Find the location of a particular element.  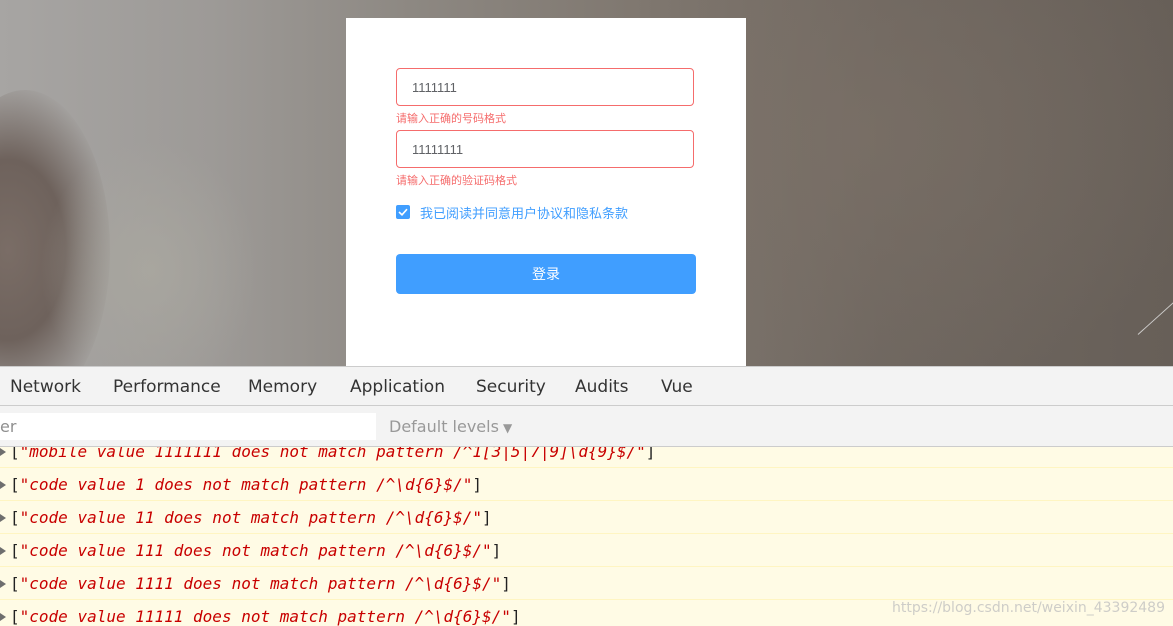

tab-application: Application is located at coordinates (397, 387).